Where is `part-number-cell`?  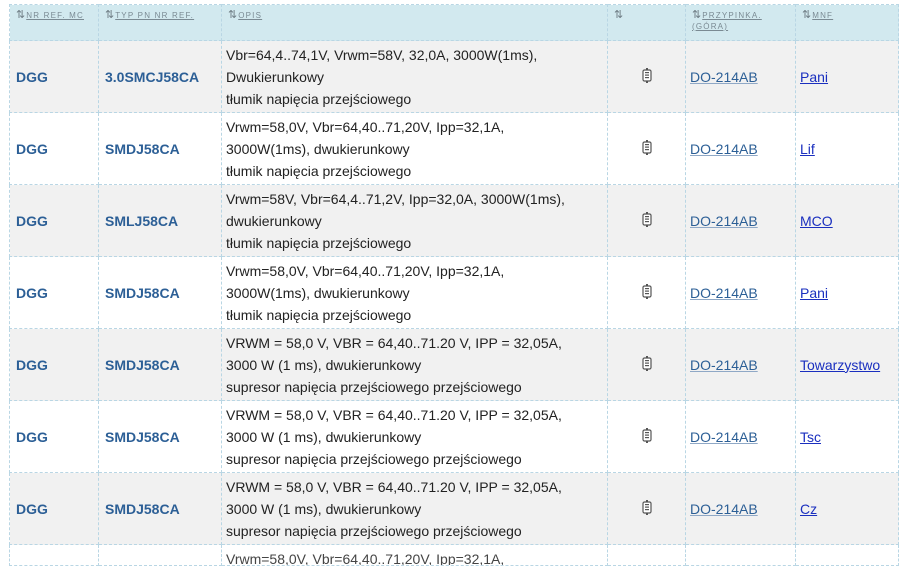 part-number-cell is located at coordinates (160, 555).